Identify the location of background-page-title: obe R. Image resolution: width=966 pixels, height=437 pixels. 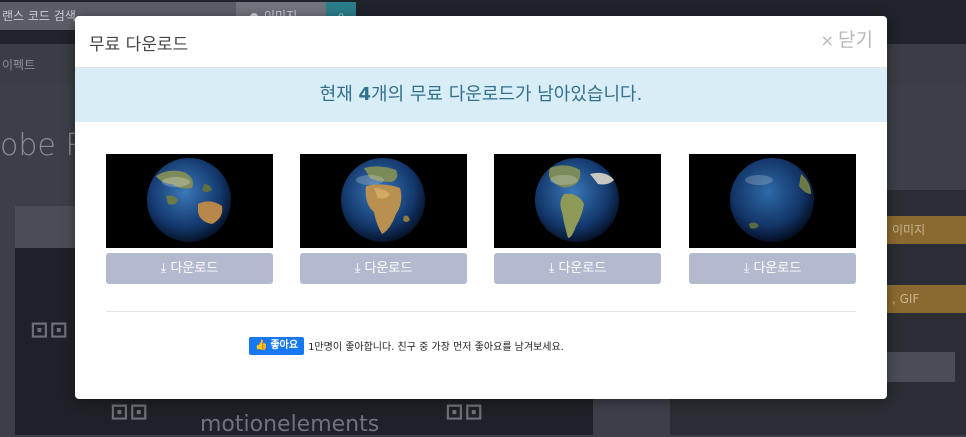
(43, 145).